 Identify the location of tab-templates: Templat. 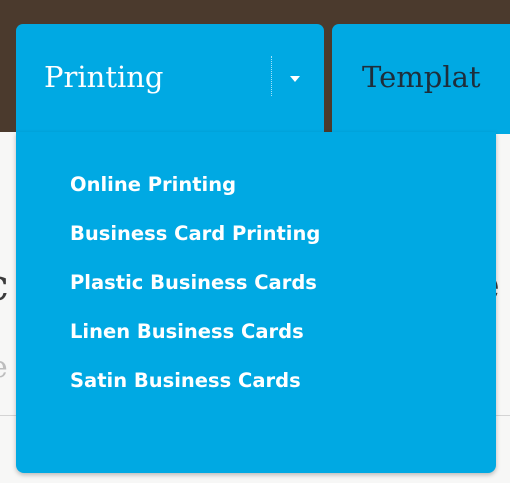
(421, 79).